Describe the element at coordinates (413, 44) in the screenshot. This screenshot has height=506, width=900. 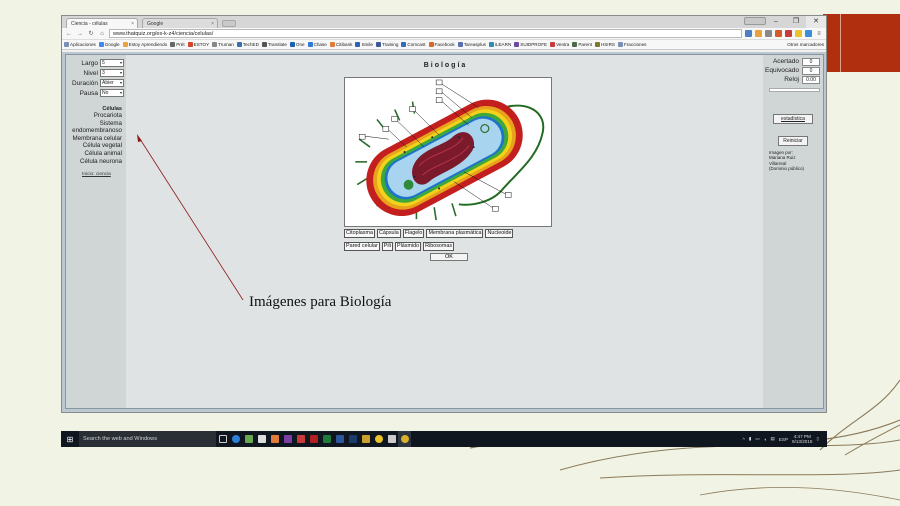
I see `bookmark-item: Comcast` at that location.